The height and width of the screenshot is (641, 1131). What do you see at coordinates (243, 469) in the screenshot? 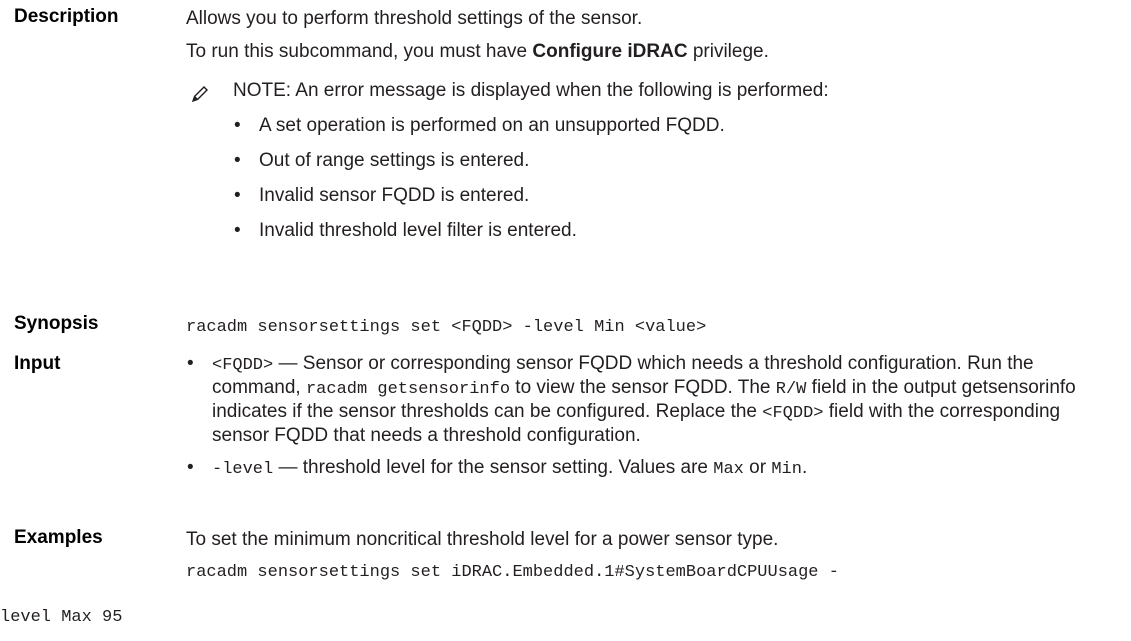
I see `level-param: -level` at bounding box center [243, 469].